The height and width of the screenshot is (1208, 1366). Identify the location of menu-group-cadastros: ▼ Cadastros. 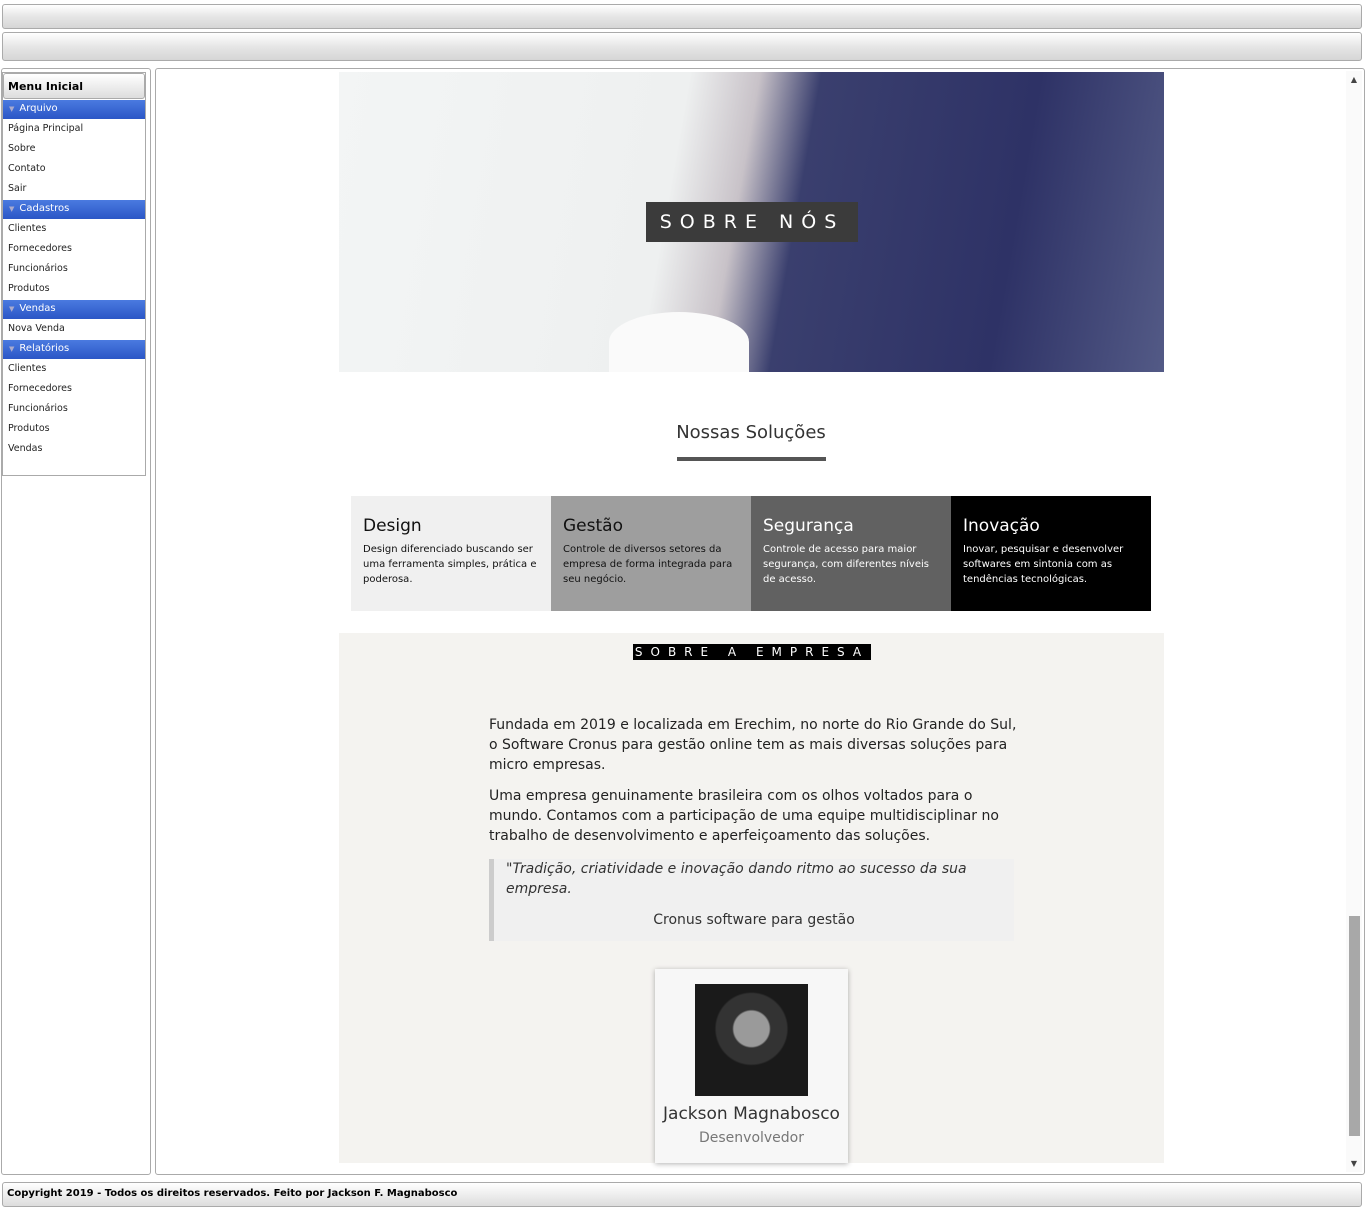
(74, 209).